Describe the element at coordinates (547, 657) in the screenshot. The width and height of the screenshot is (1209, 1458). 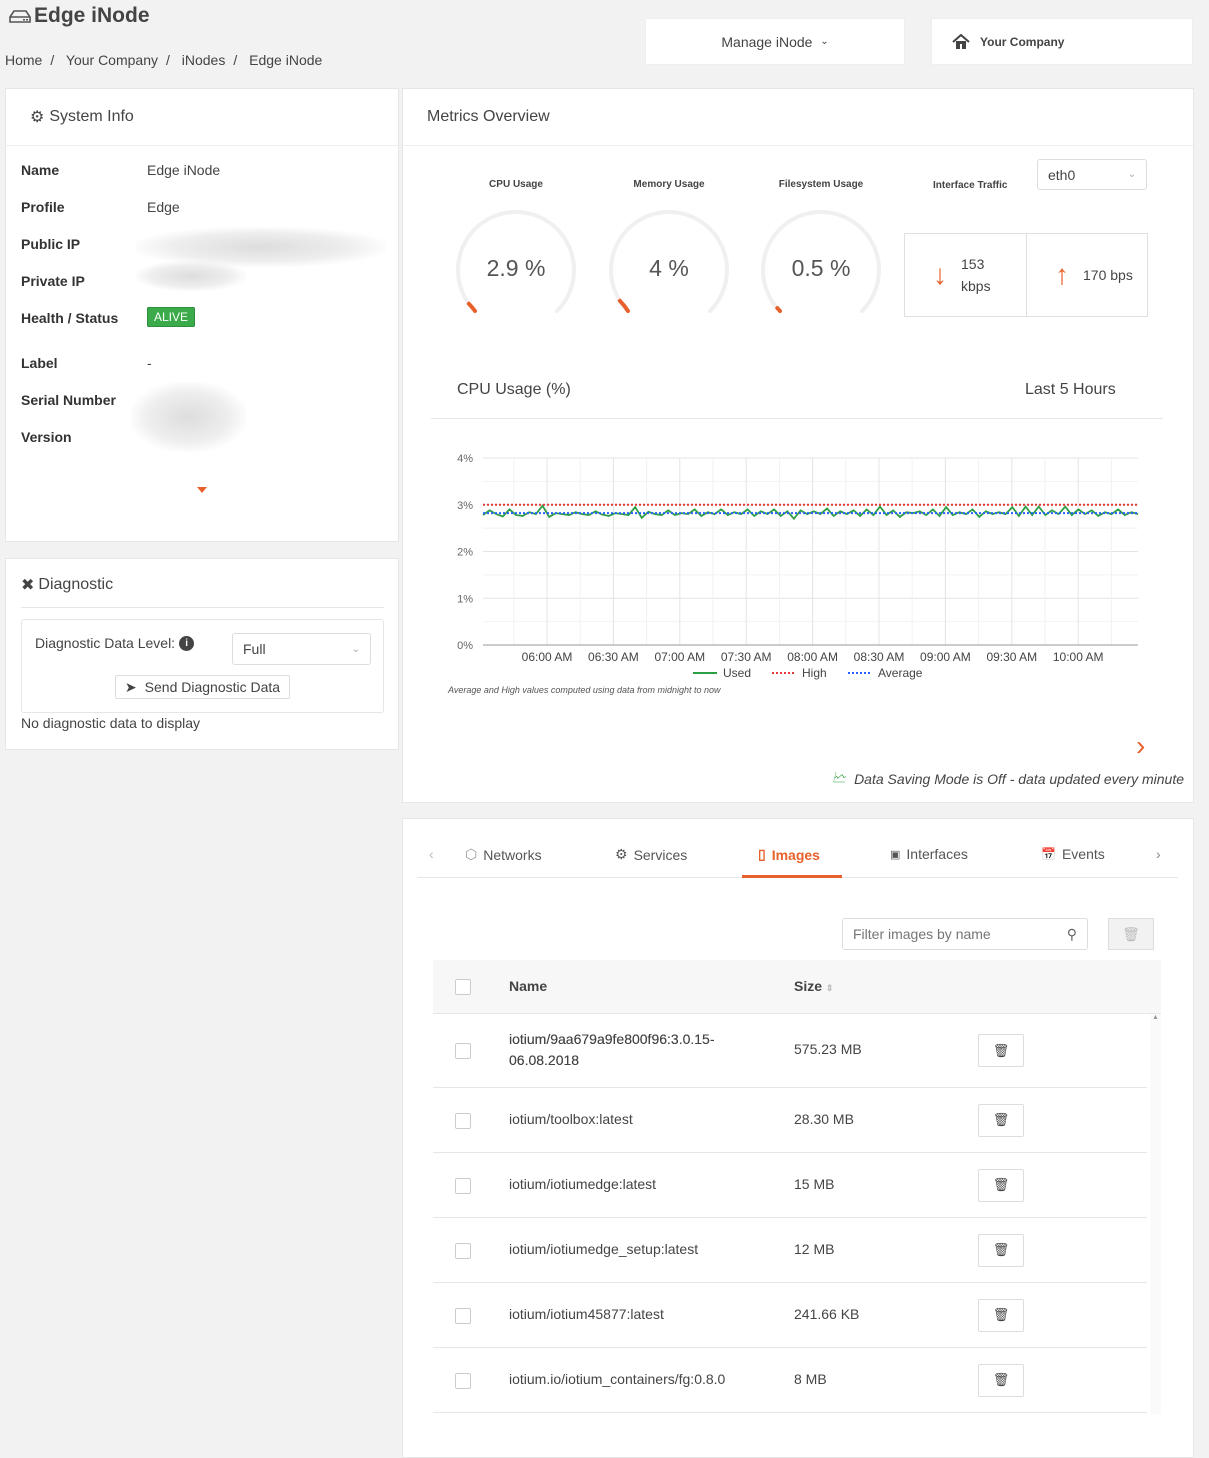
I see `x-tick-label: 06:00 AM` at that location.